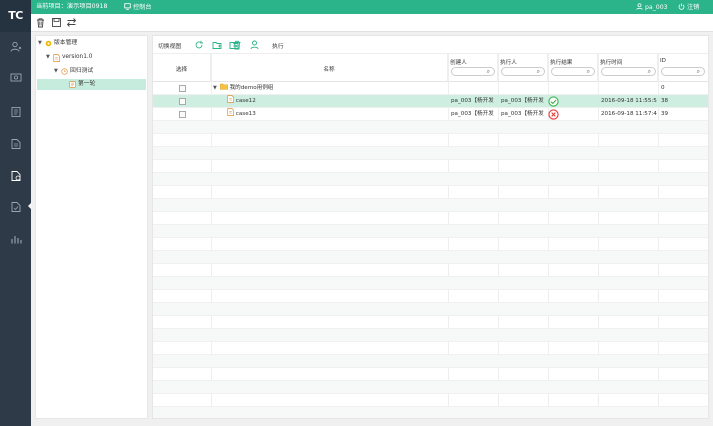 The image size is (713, 426). I want to click on main-toolbar, so click(372, 23).